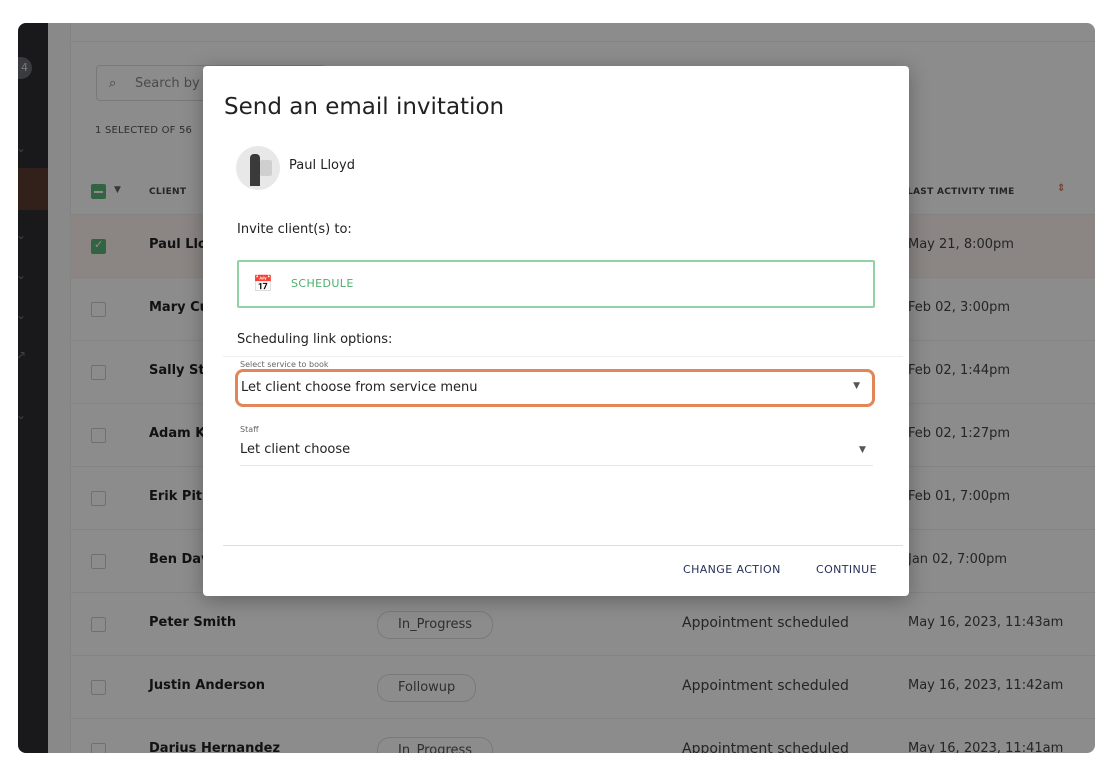  What do you see at coordinates (249, 429) in the screenshot?
I see `staff-select-label: Staff` at bounding box center [249, 429].